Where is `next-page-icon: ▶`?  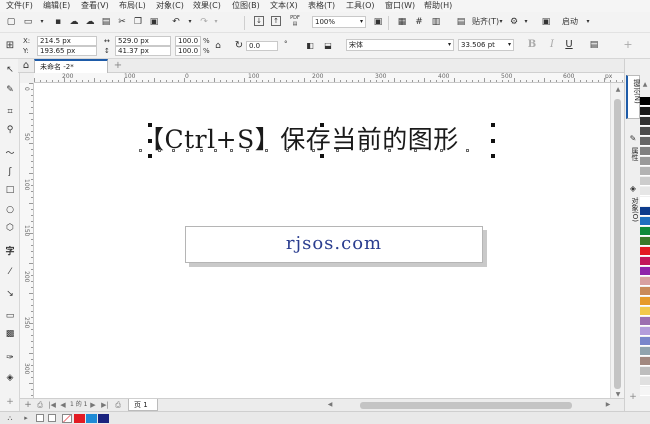 next-page-icon: ▶ is located at coordinates (93, 405).